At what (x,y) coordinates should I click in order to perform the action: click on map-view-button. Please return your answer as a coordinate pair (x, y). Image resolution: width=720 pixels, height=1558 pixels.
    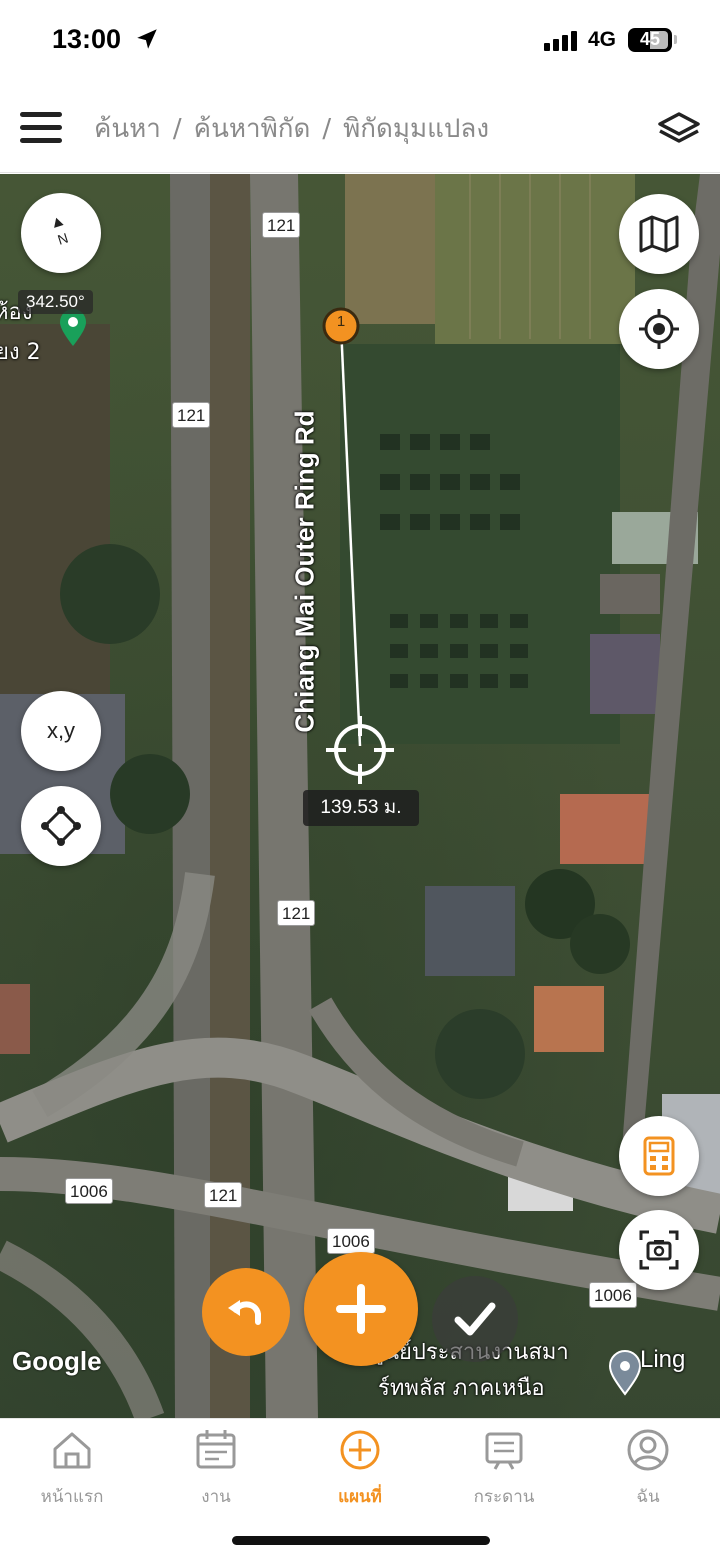
    Looking at the image, I should click on (659, 234).